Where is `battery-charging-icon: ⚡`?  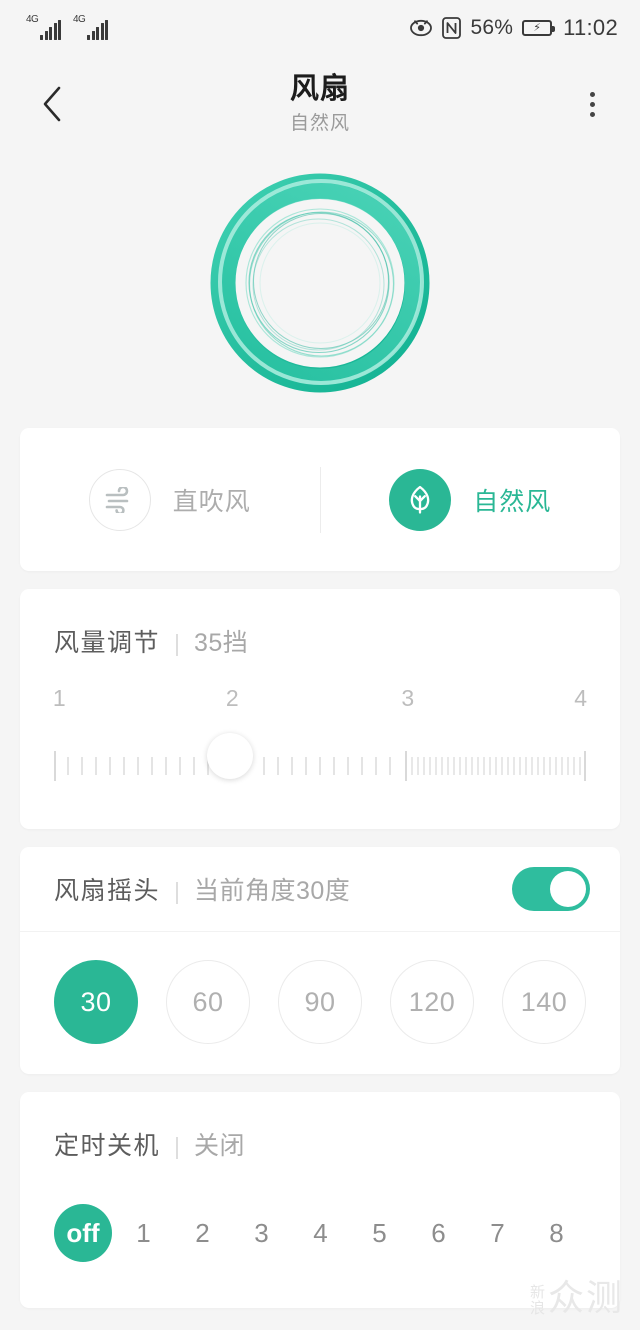
battery-charging-icon: ⚡ is located at coordinates (539, 28).